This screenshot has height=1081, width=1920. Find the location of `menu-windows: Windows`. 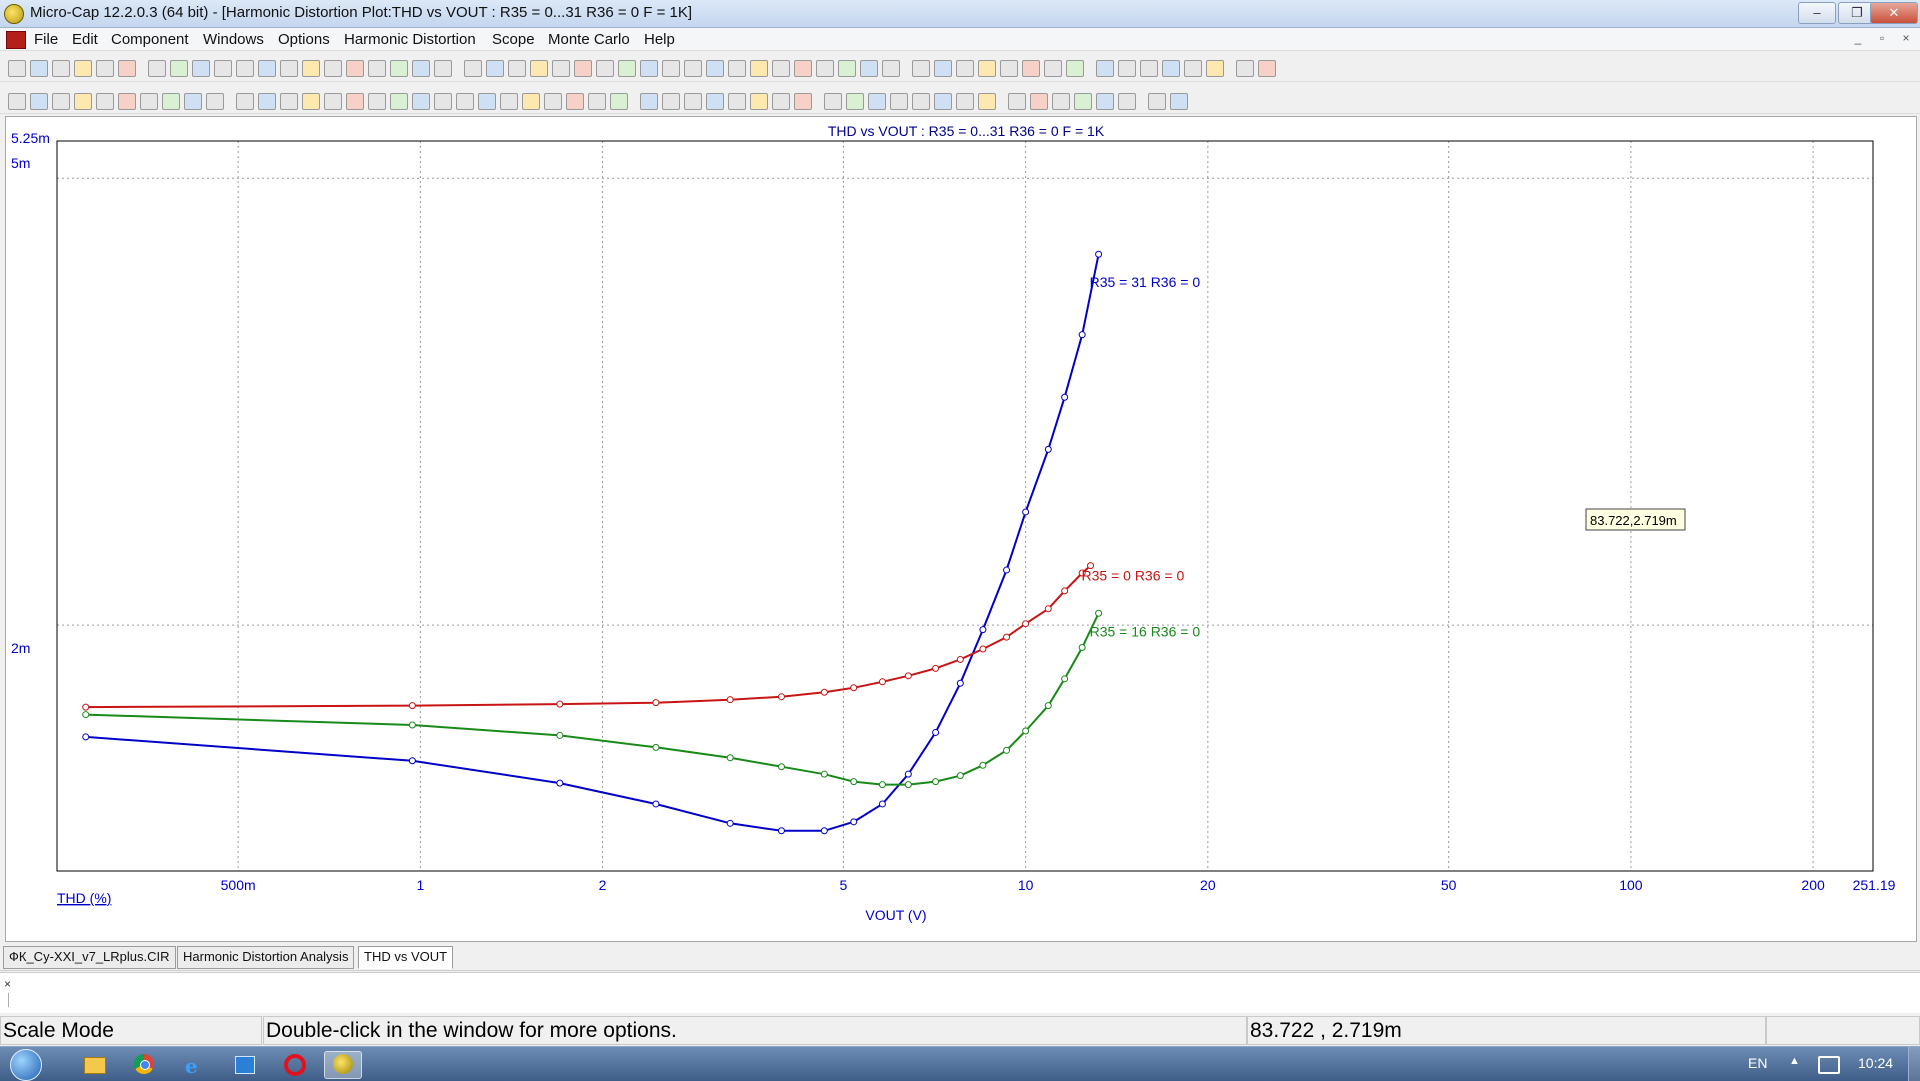

menu-windows: Windows is located at coordinates (233, 39).